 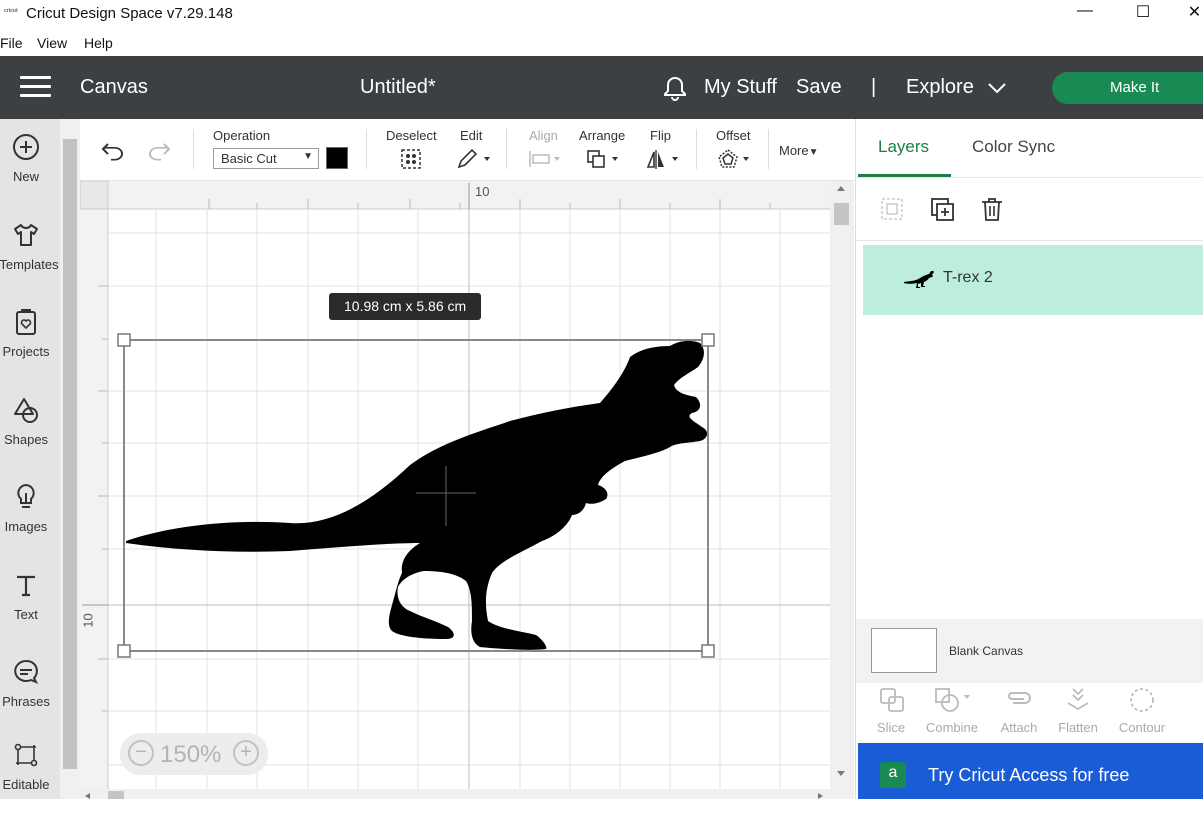 What do you see at coordinates (940, 87) in the screenshot?
I see `explore-dropdown: Explore` at bounding box center [940, 87].